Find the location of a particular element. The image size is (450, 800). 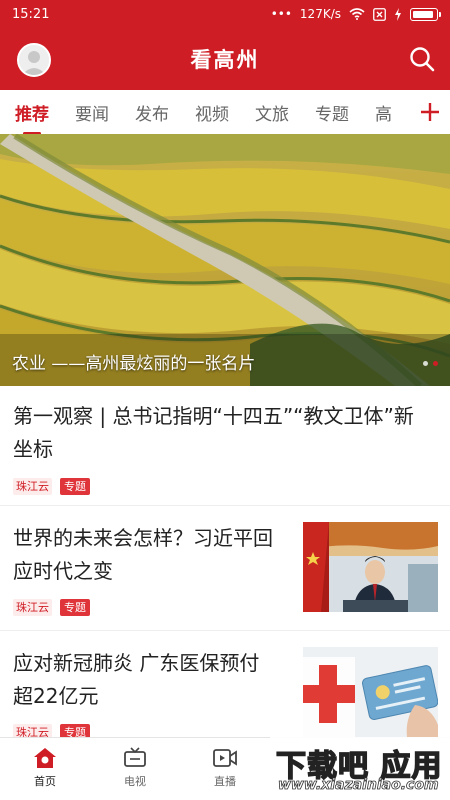

tab-recommend: 推荐 is located at coordinates (32, 117).